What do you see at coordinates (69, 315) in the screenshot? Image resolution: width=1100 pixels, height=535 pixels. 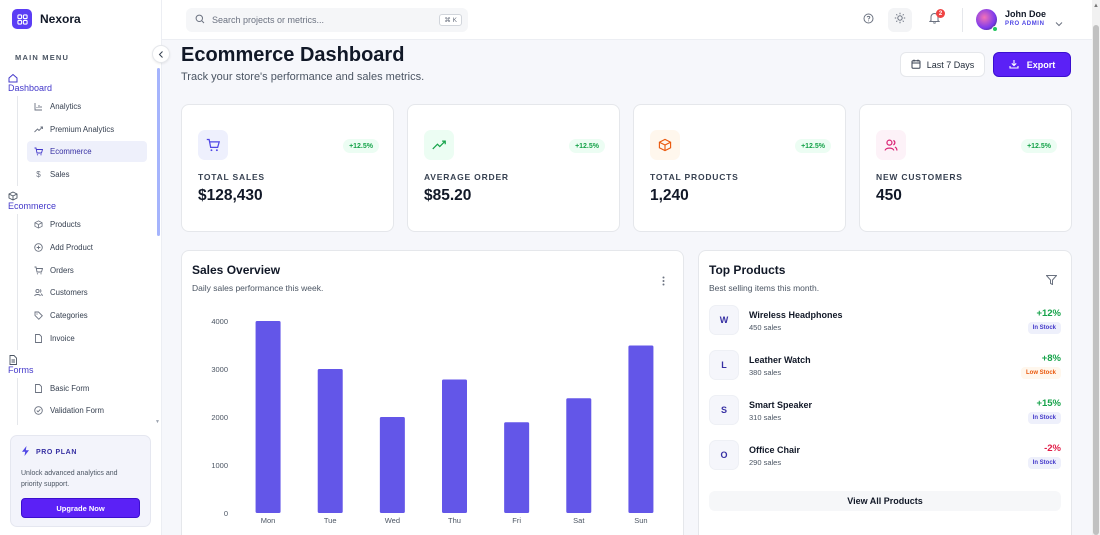 I see `sidebar-item-label: Categories` at bounding box center [69, 315].